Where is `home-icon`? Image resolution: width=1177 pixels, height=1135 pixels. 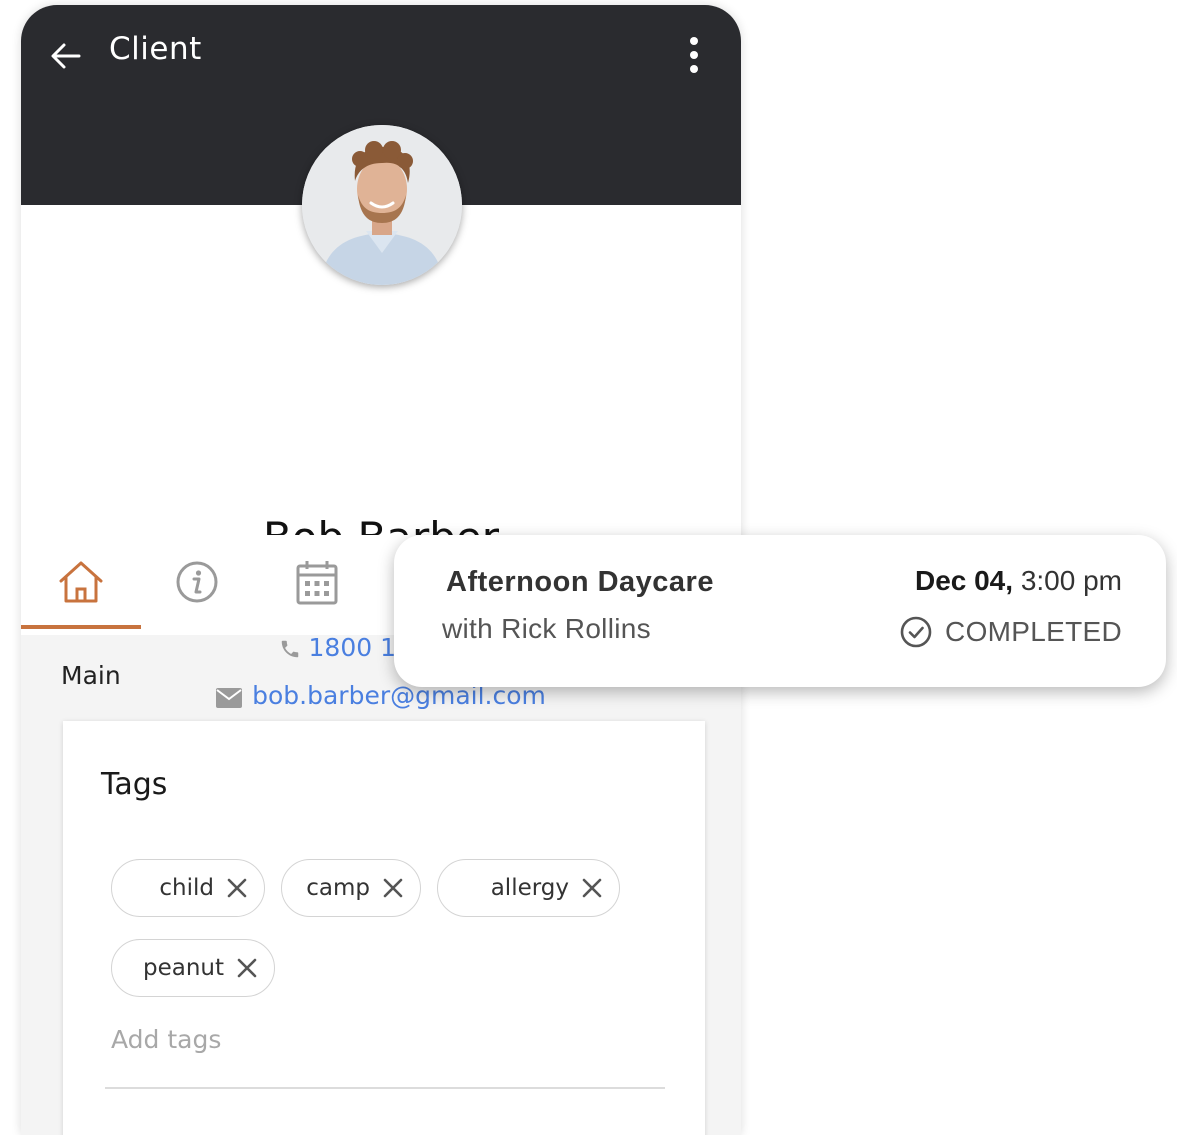 home-icon is located at coordinates (81, 582).